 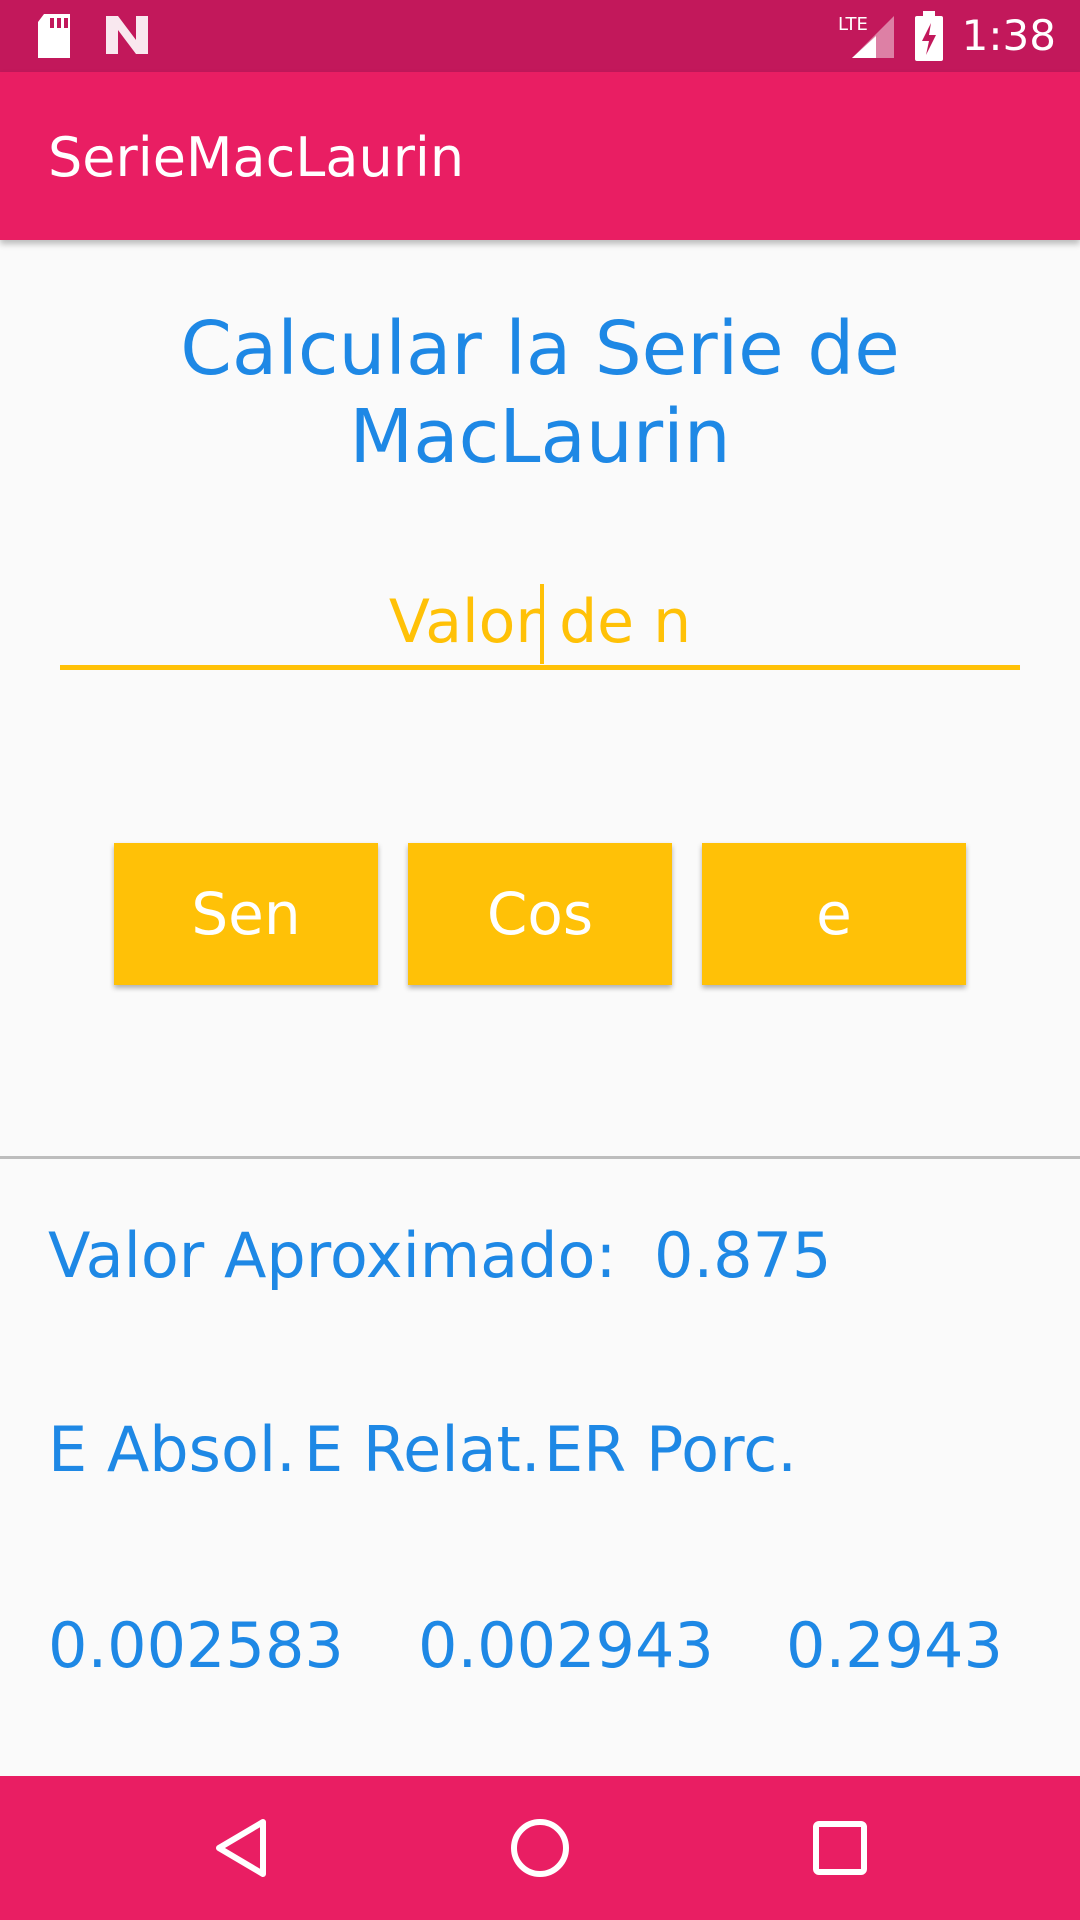 What do you see at coordinates (853, 24) in the screenshot?
I see `svg-text: LTE` at bounding box center [853, 24].